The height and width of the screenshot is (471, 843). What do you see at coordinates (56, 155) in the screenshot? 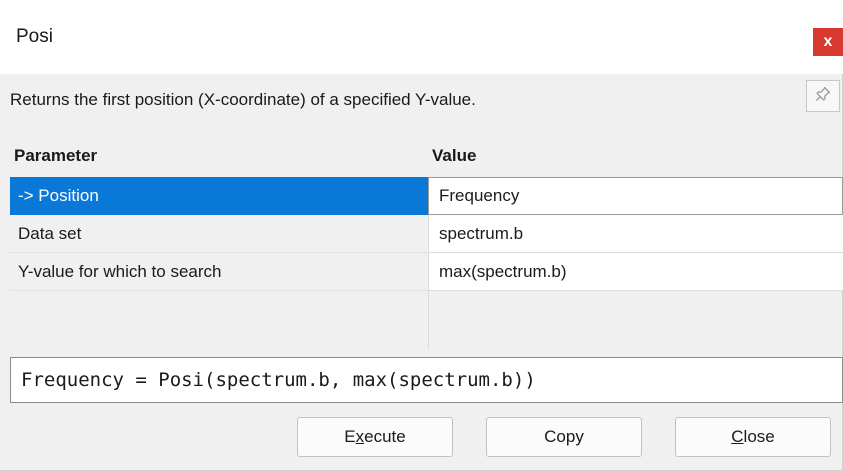
I see `parameter-column-header: Parameter` at bounding box center [56, 155].